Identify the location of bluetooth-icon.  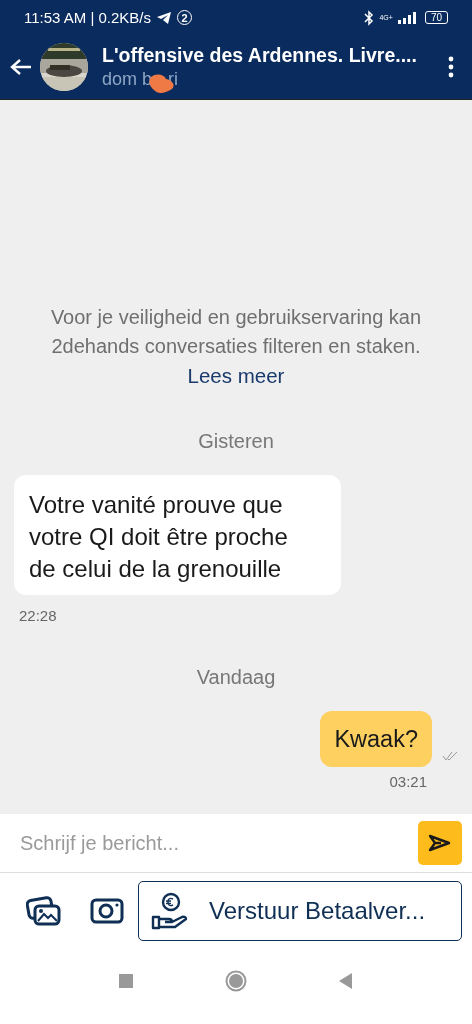
(369, 17).